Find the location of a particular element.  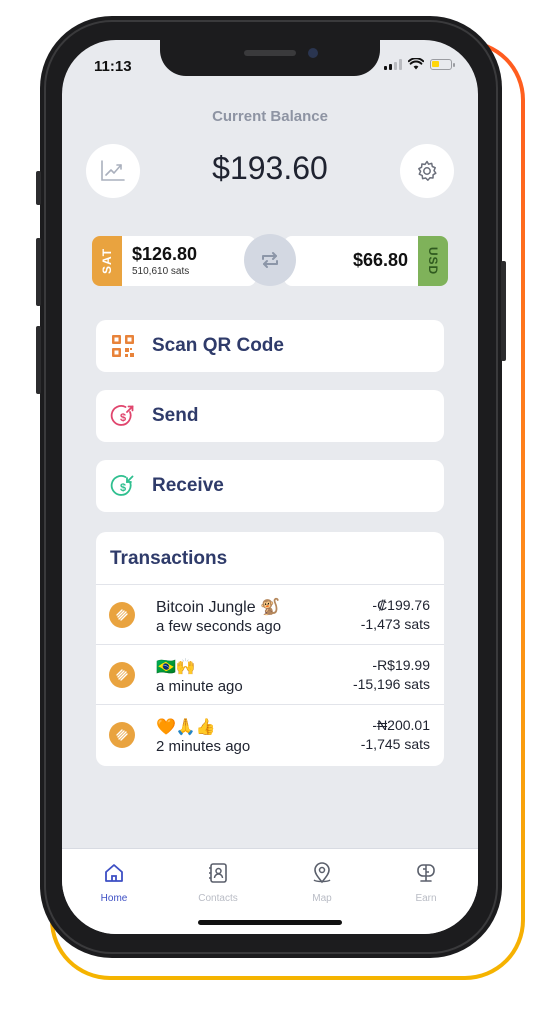

status-time: 11:13 is located at coordinates (113, 66).